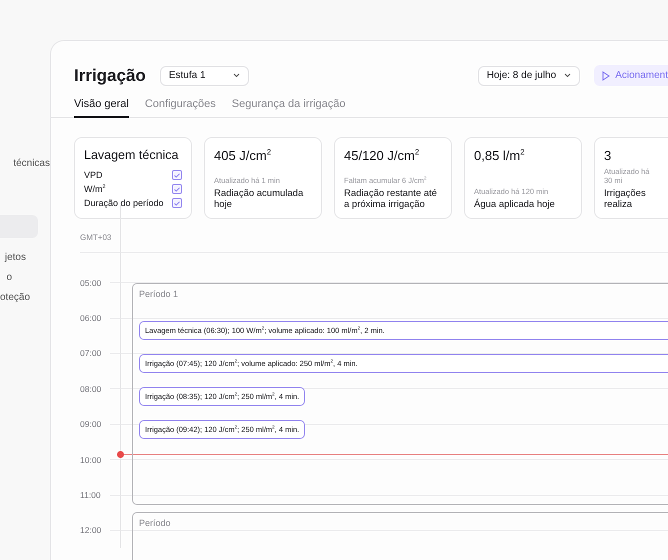  I want to click on tab: Visão geral, so click(101, 108).